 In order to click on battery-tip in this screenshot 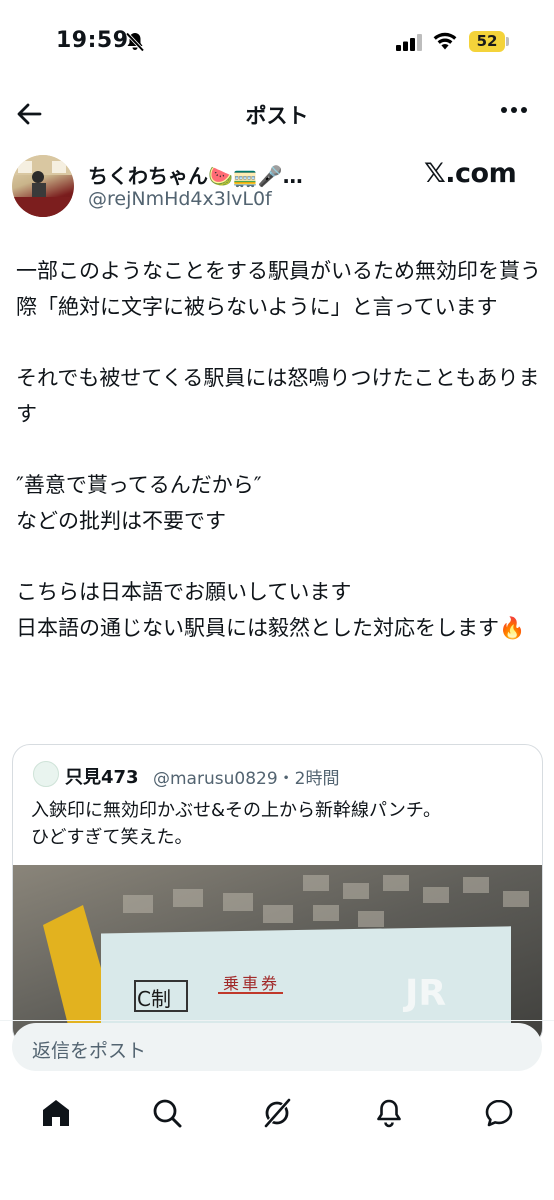, I will do `click(507, 41)`.